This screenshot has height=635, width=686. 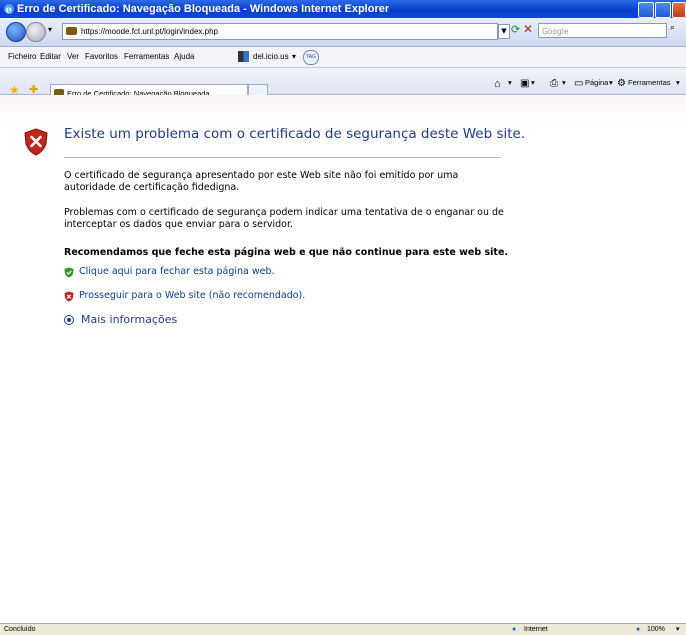 I want to click on globe-icon: ●, so click(x=514, y=629).